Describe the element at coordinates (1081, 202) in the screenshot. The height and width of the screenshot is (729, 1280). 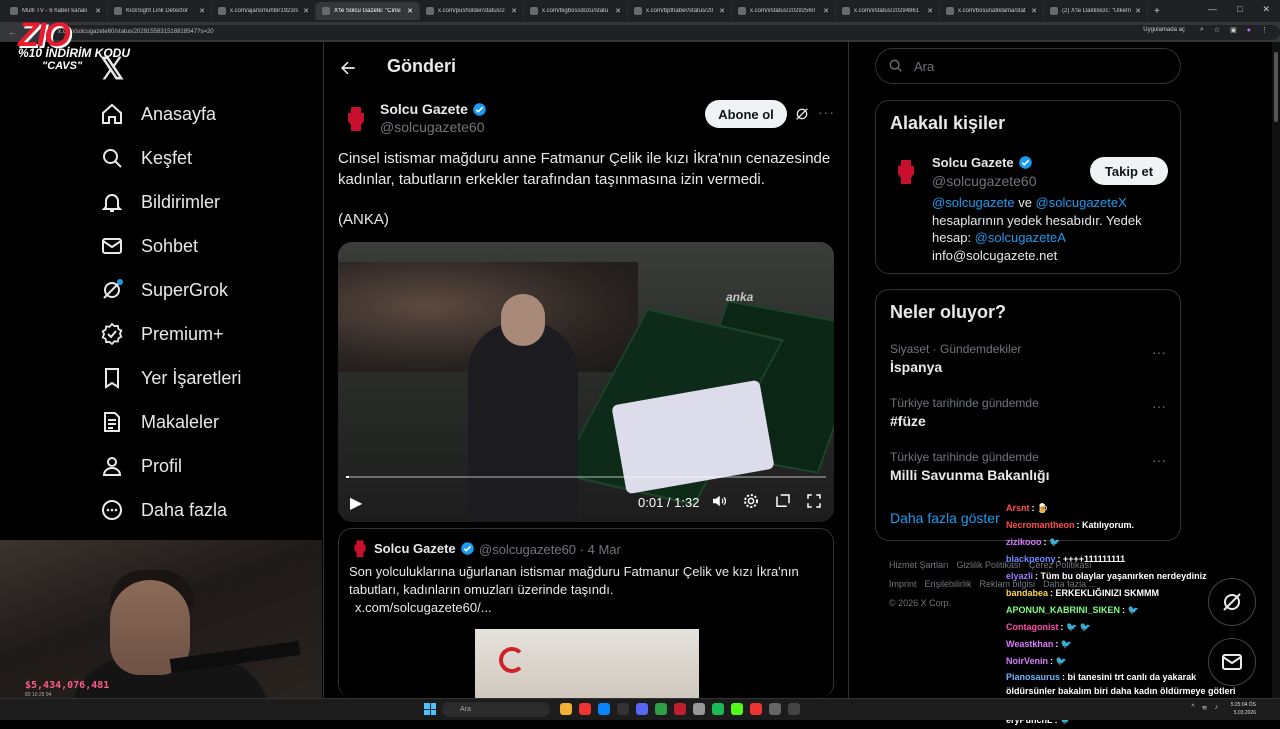
I see `bio-link-2: @solcugazeteX` at that location.